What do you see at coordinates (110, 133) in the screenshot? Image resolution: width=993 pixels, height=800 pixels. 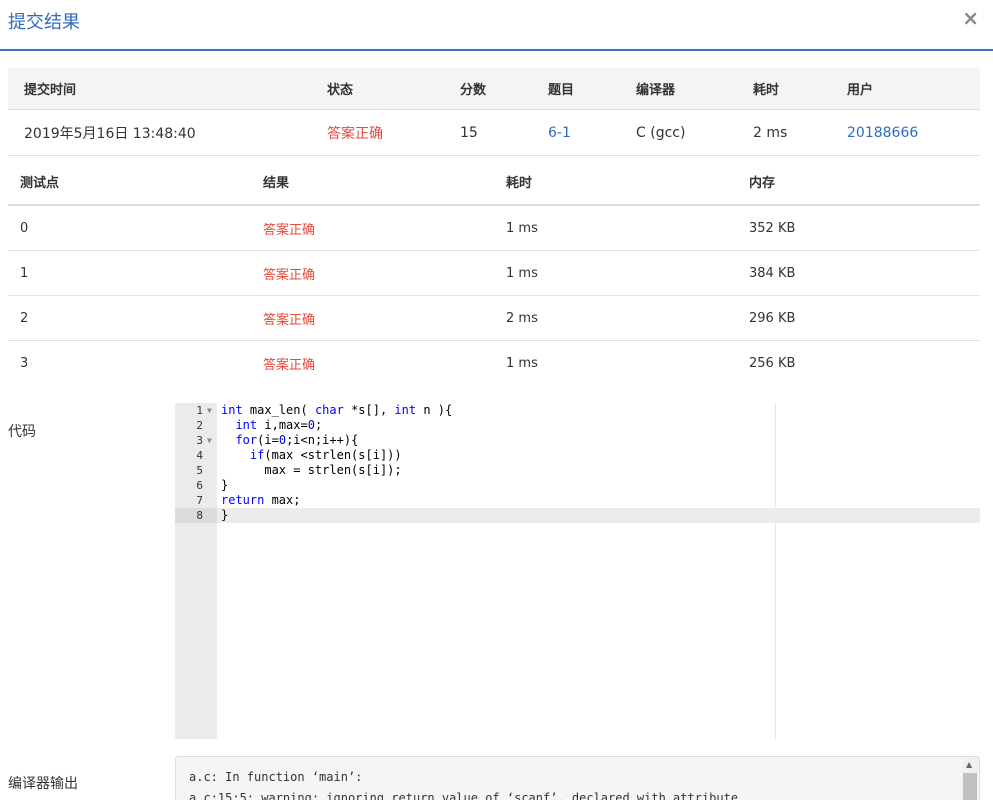 I see `submit-time: 2019年5月16日 13:48:40` at bounding box center [110, 133].